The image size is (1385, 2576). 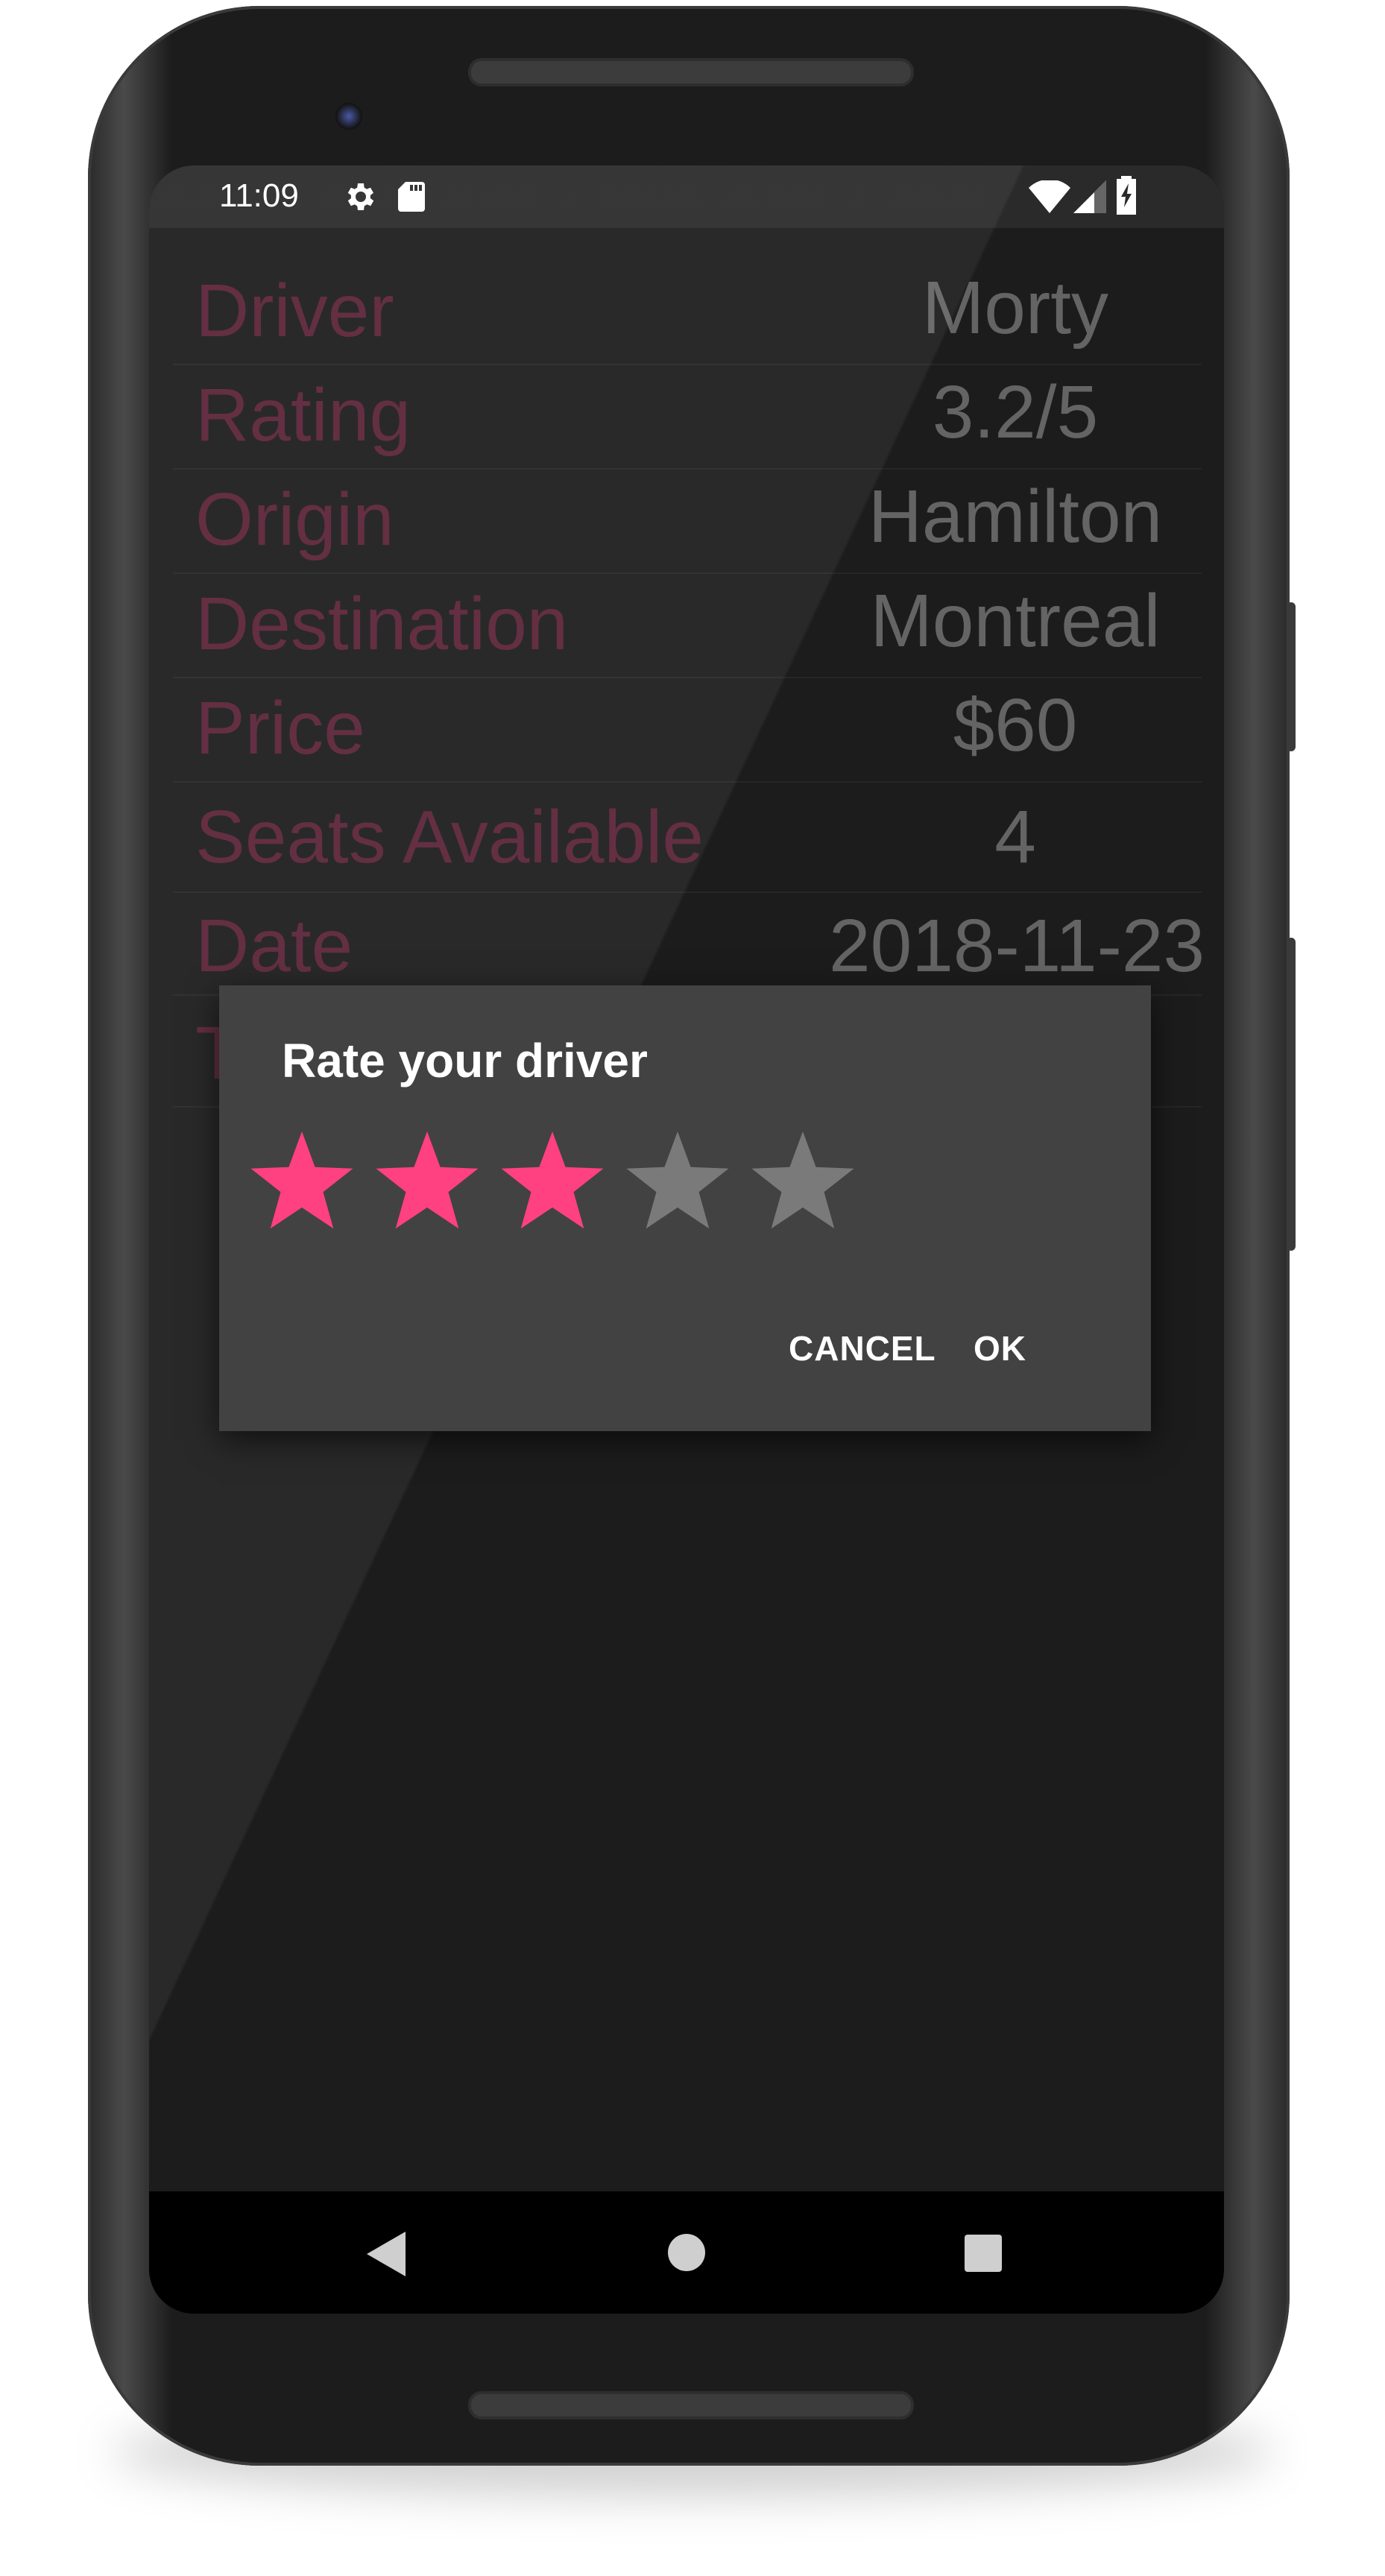 I want to click on detail-row-driver: Driver Morty, so click(x=687, y=313).